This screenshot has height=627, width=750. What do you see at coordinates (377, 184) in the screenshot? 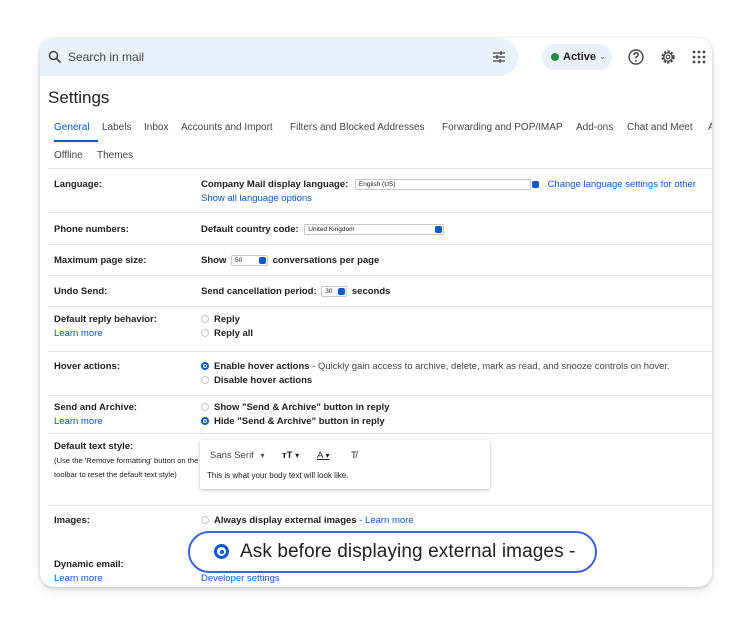
I see `language-select-value: English (US)` at bounding box center [377, 184].